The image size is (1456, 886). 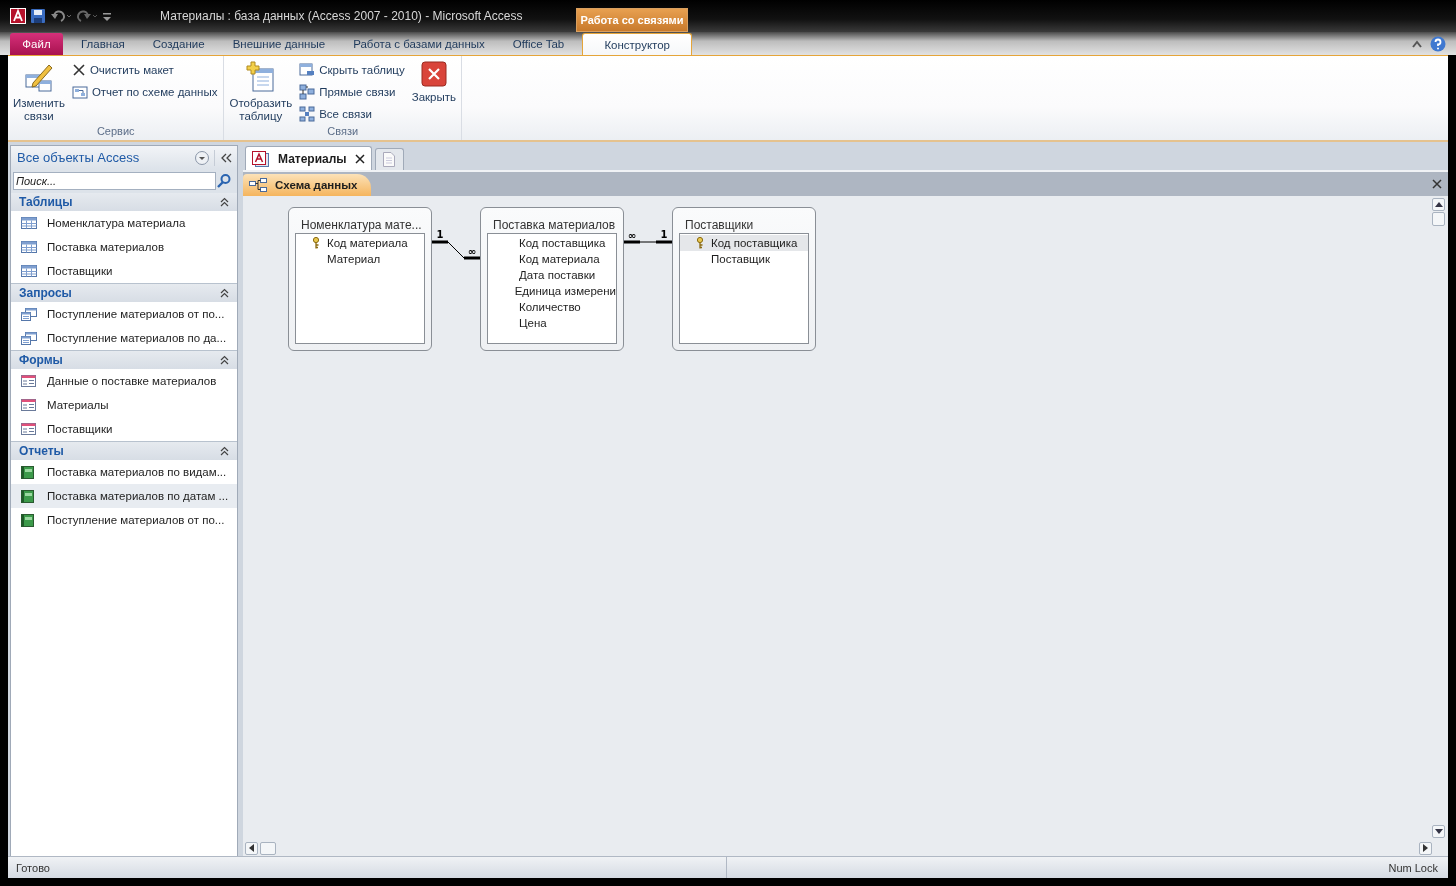 What do you see at coordinates (744, 279) in the screenshot?
I see `table-box: Поставщики Код поставщика Поставщик` at bounding box center [744, 279].